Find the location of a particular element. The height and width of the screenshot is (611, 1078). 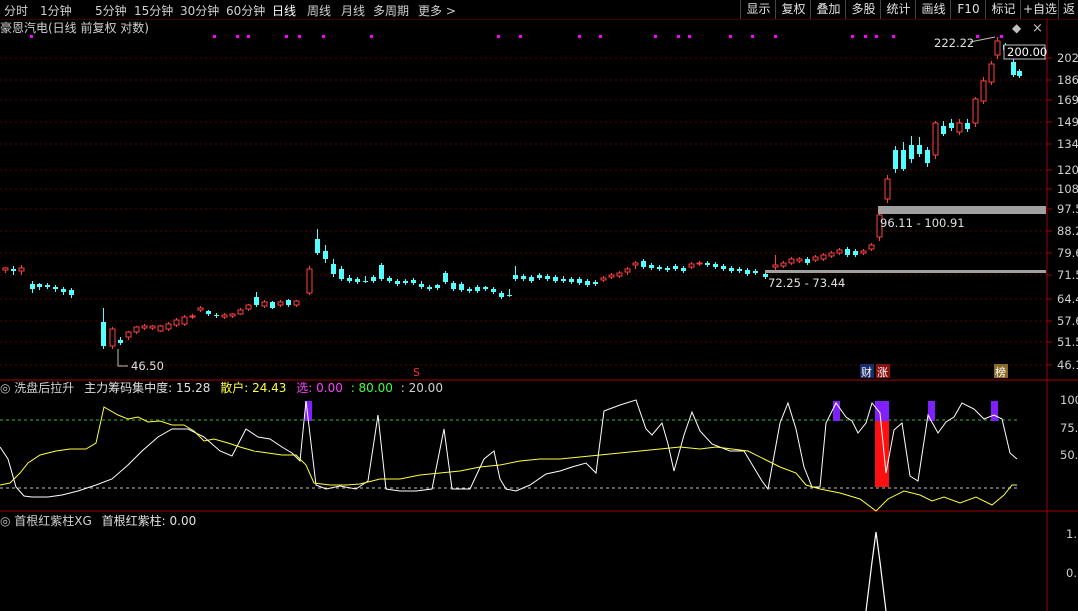

tab-fenshi: 分时 is located at coordinates (16, 10).